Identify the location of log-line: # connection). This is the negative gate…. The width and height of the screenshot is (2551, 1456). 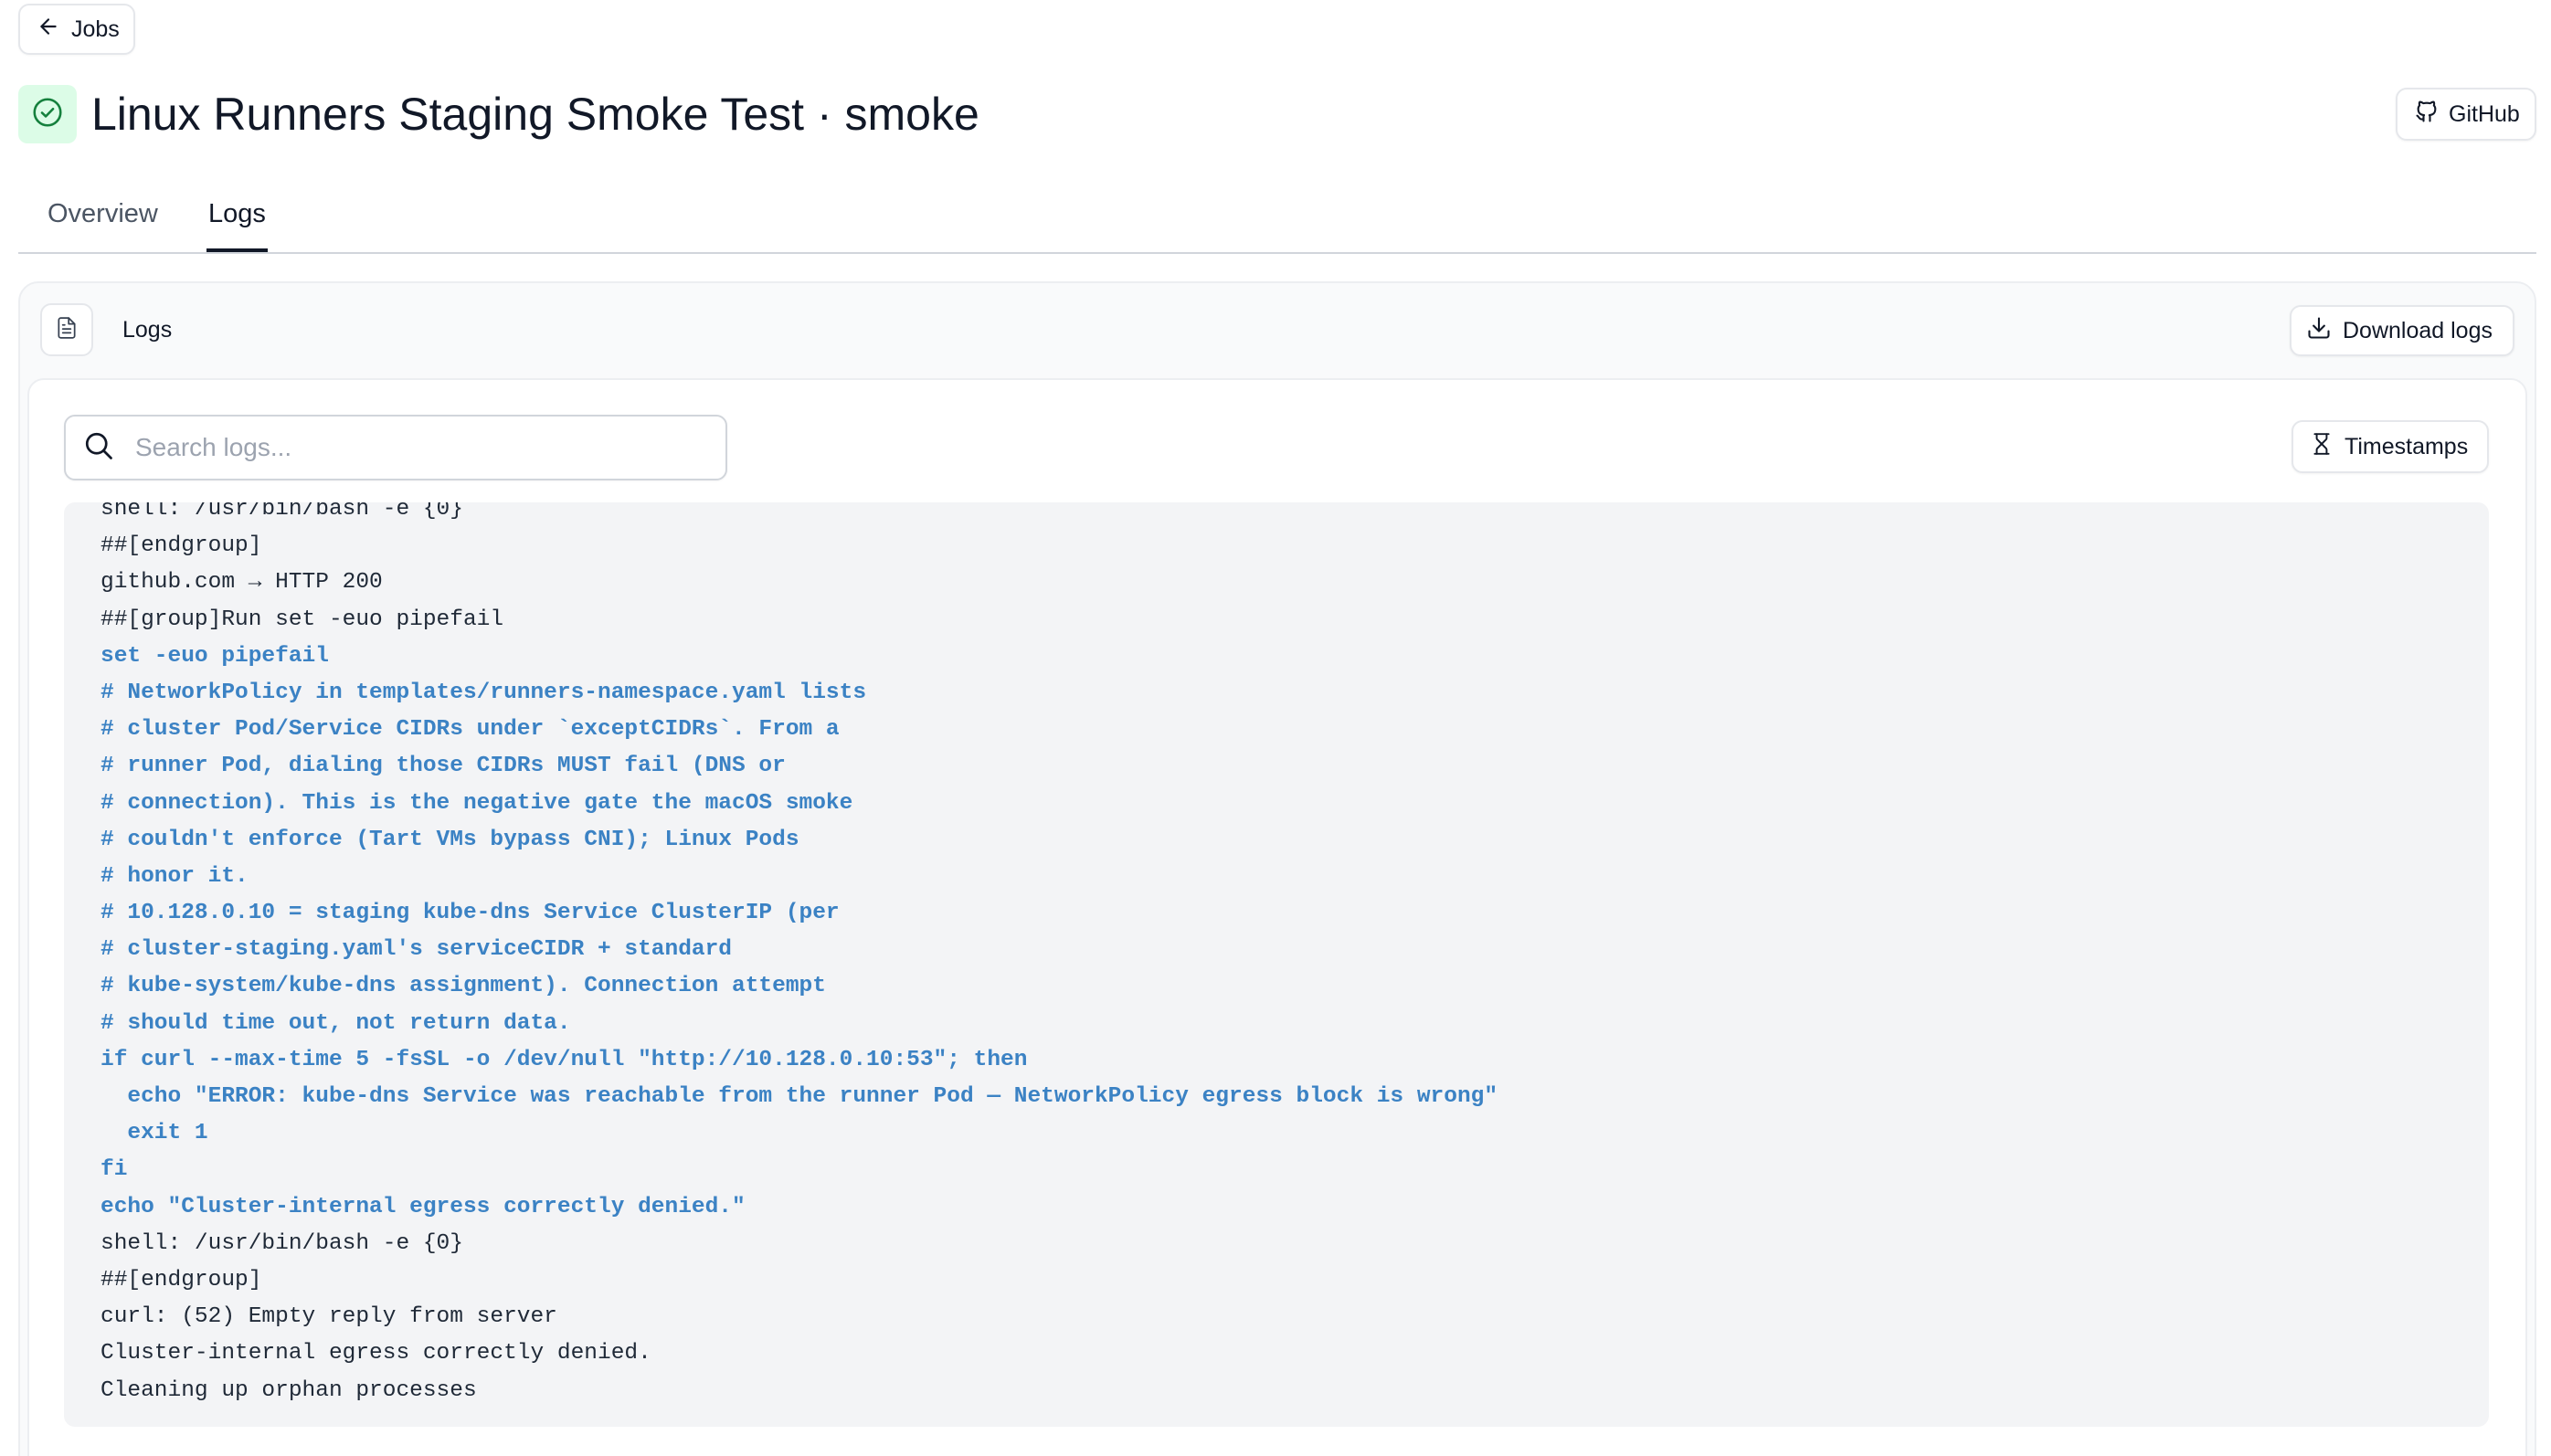
(477, 803).